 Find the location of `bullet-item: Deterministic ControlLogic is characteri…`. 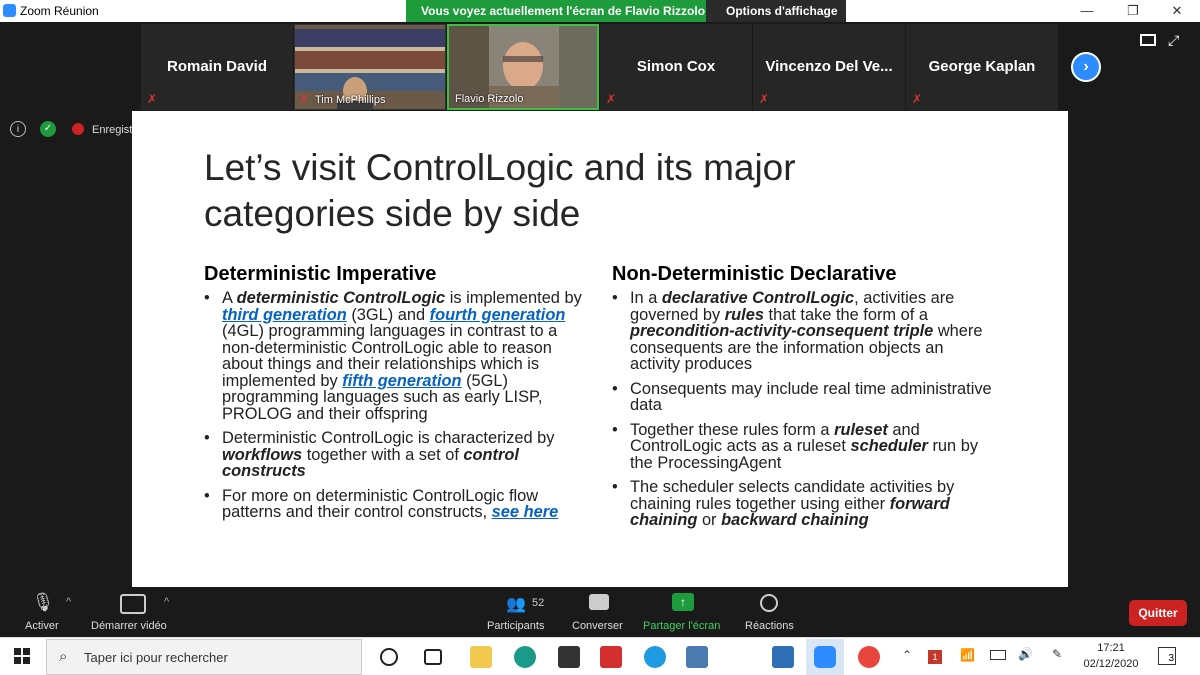

bullet-item: Deterministic ControlLogic is characteri… is located at coordinates (399, 455).